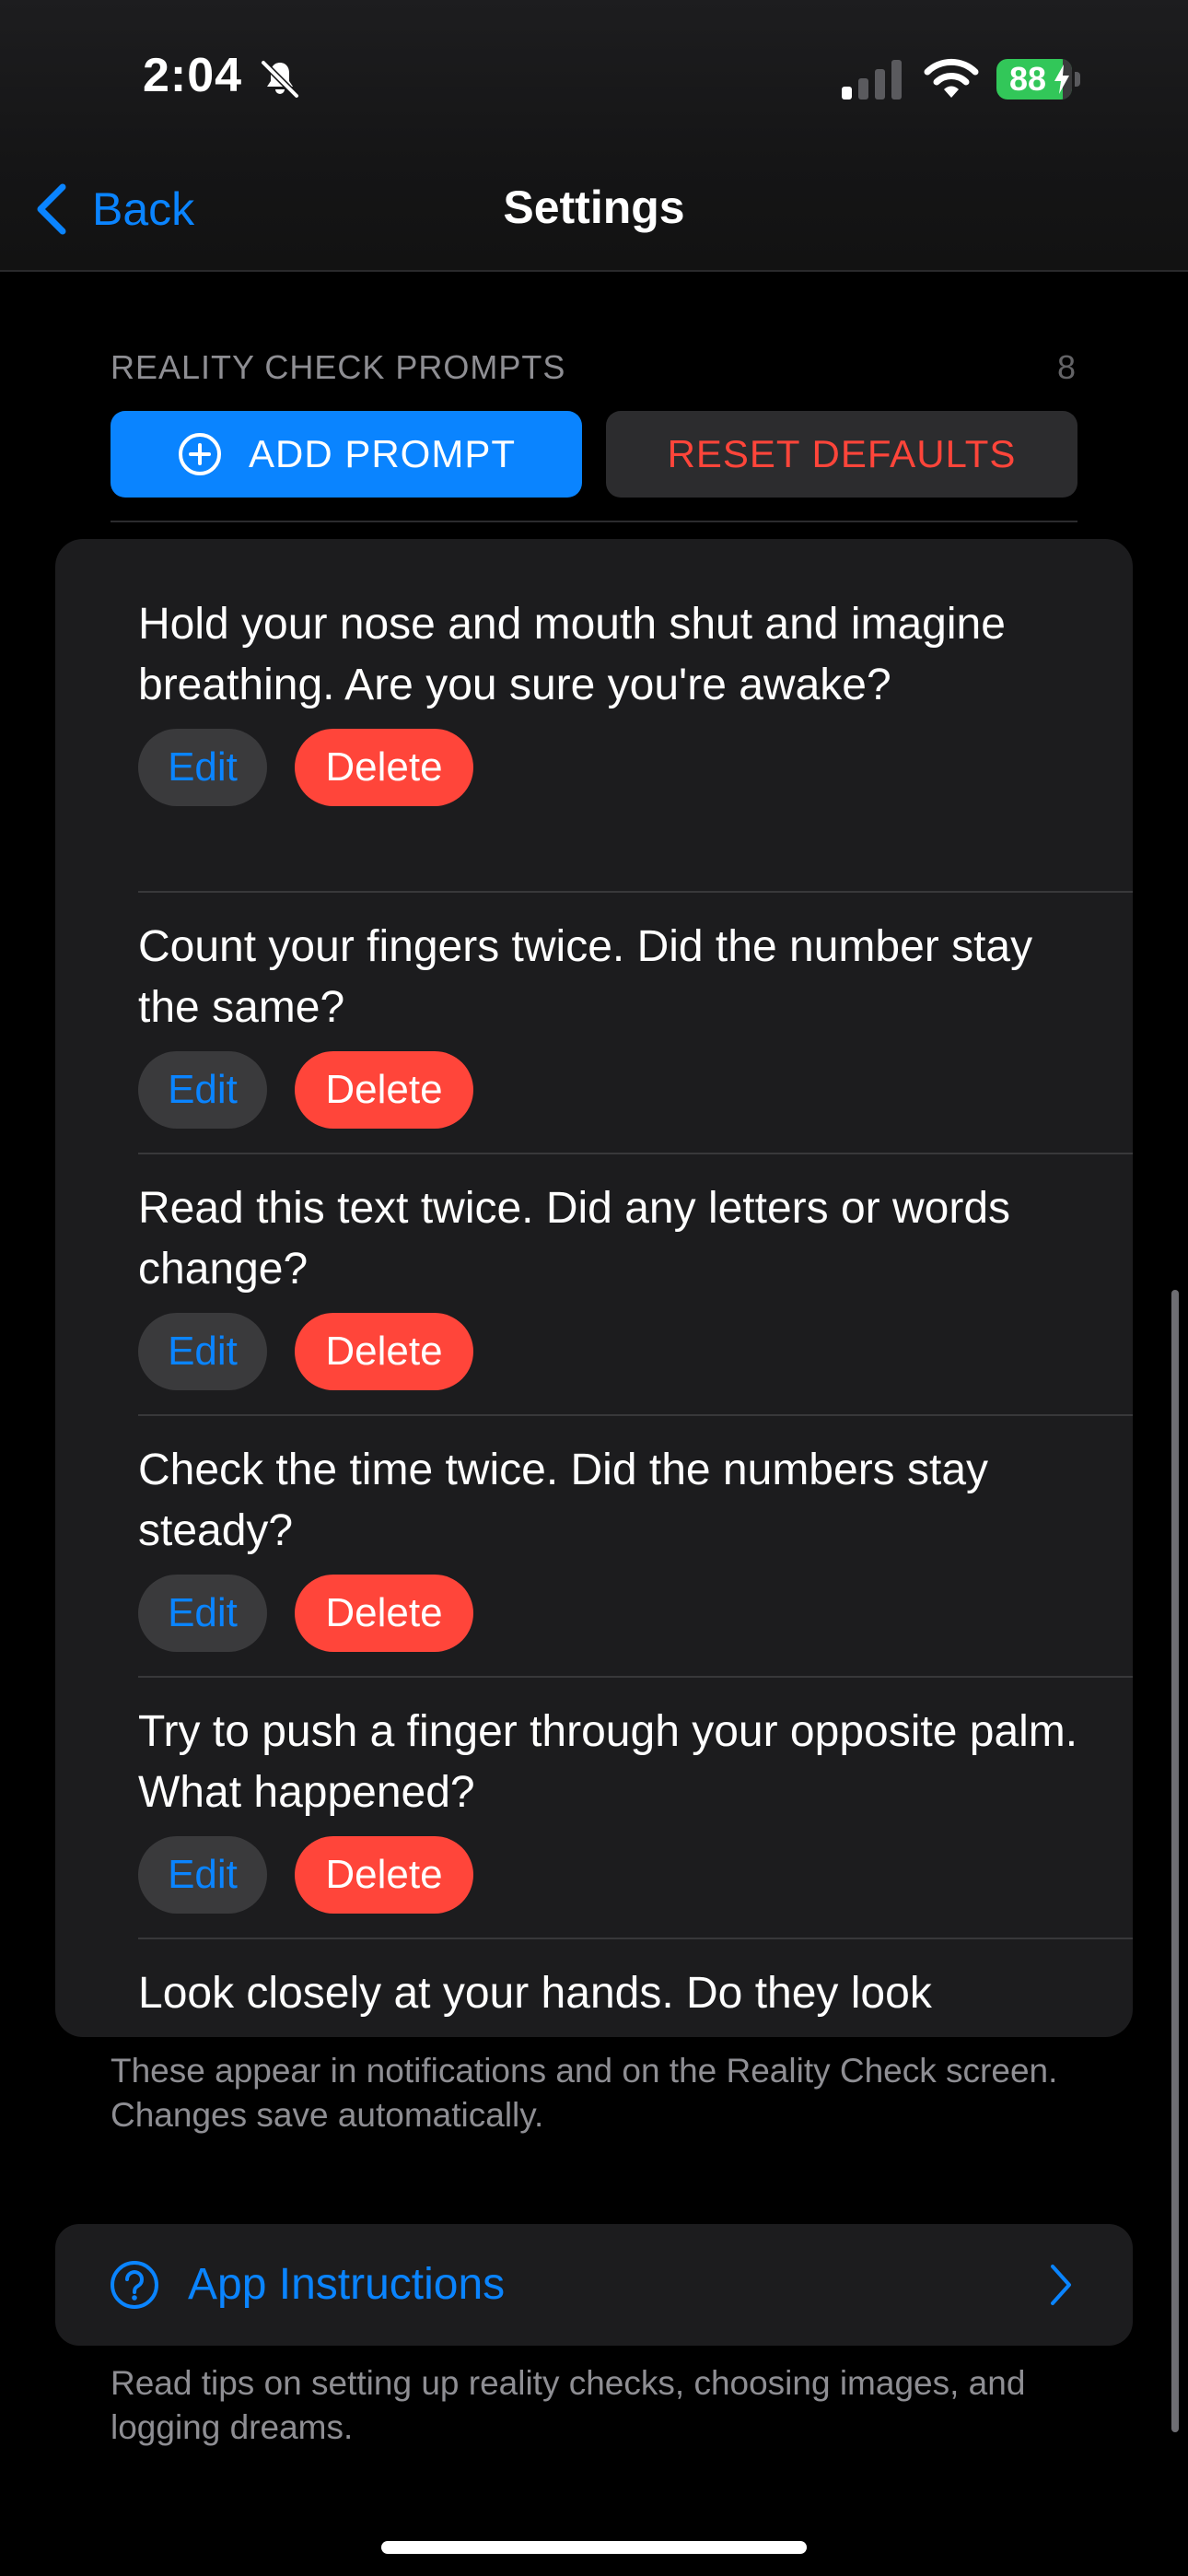 Image resolution: width=1188 pixels, height=2576 pixels. What do you see at coordinates (1061, 2285) in the screenshot?
I see `chevron-right-icon` at bounding box center [1061, 2285].